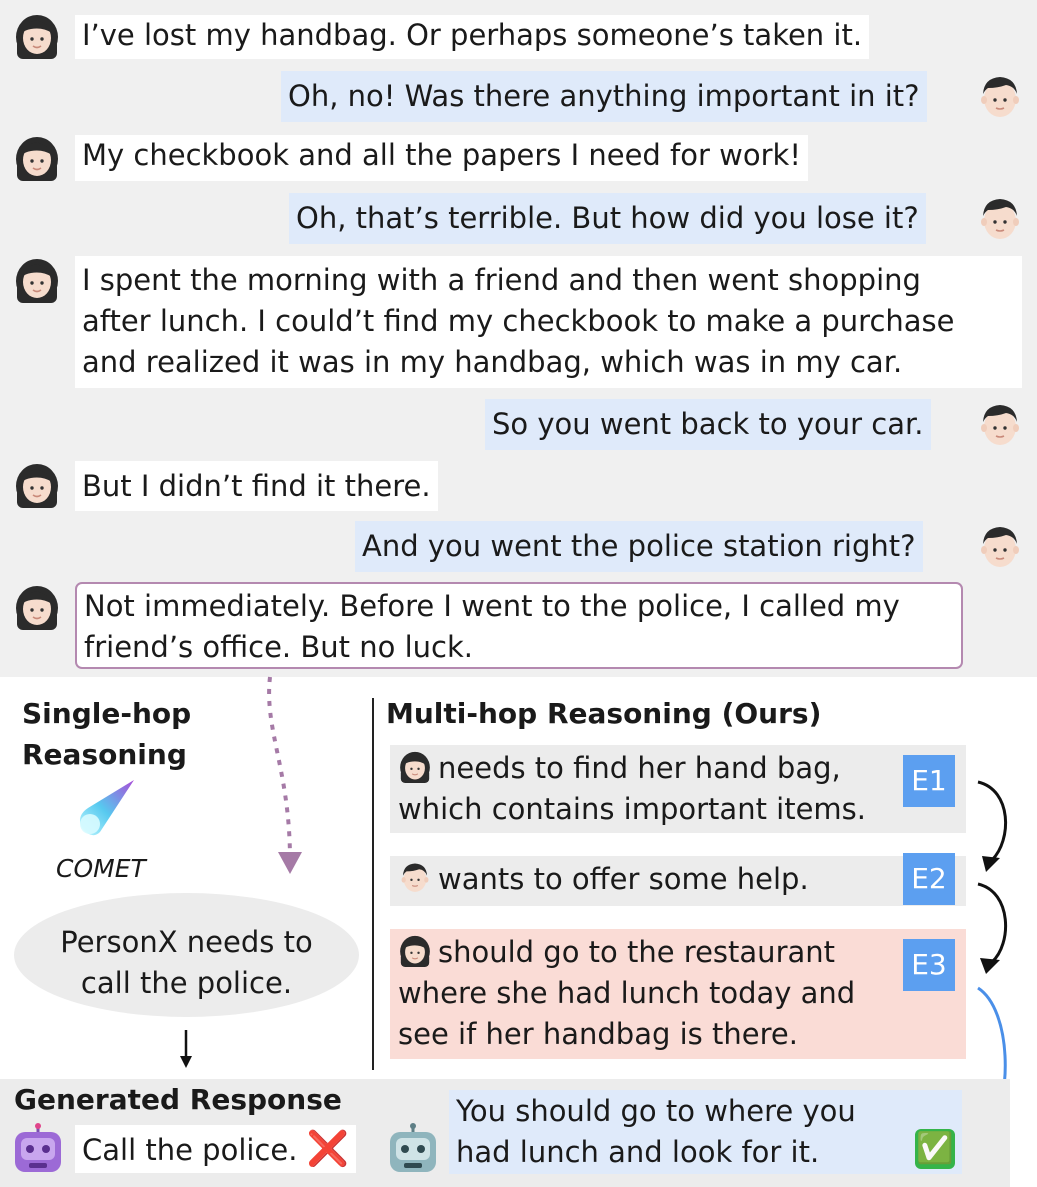  What do you see at coordinates (604, 713) in the screenshot?
I see `multi-hop-heading: Multi-hop Reasoning (Ours)` at bounding box center [604, 713].